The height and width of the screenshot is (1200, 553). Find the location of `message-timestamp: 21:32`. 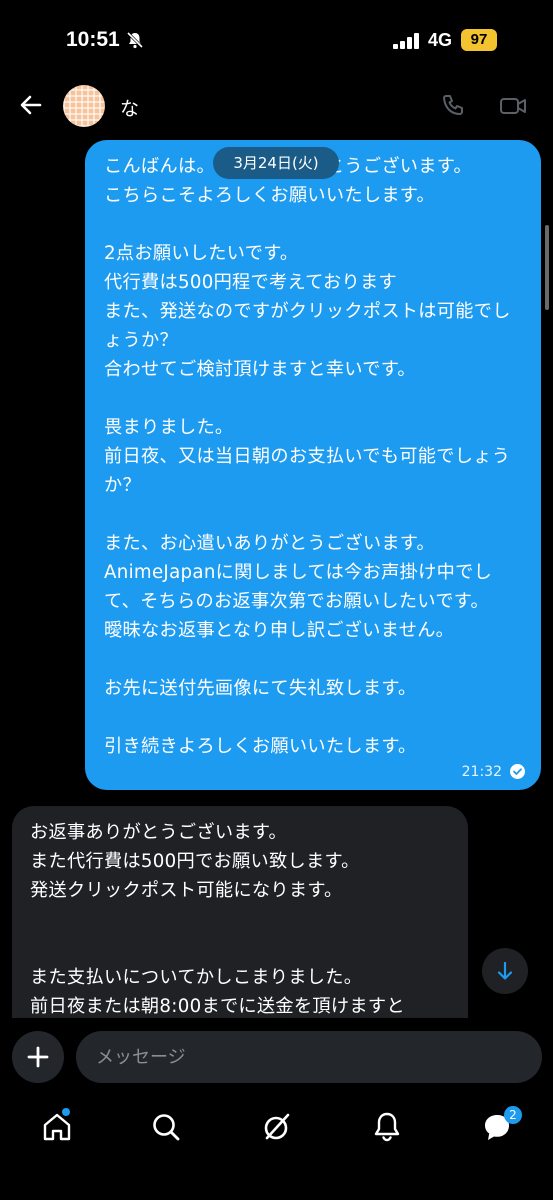

message-timestamp: 21:32 is located at coordinates (481, 772).